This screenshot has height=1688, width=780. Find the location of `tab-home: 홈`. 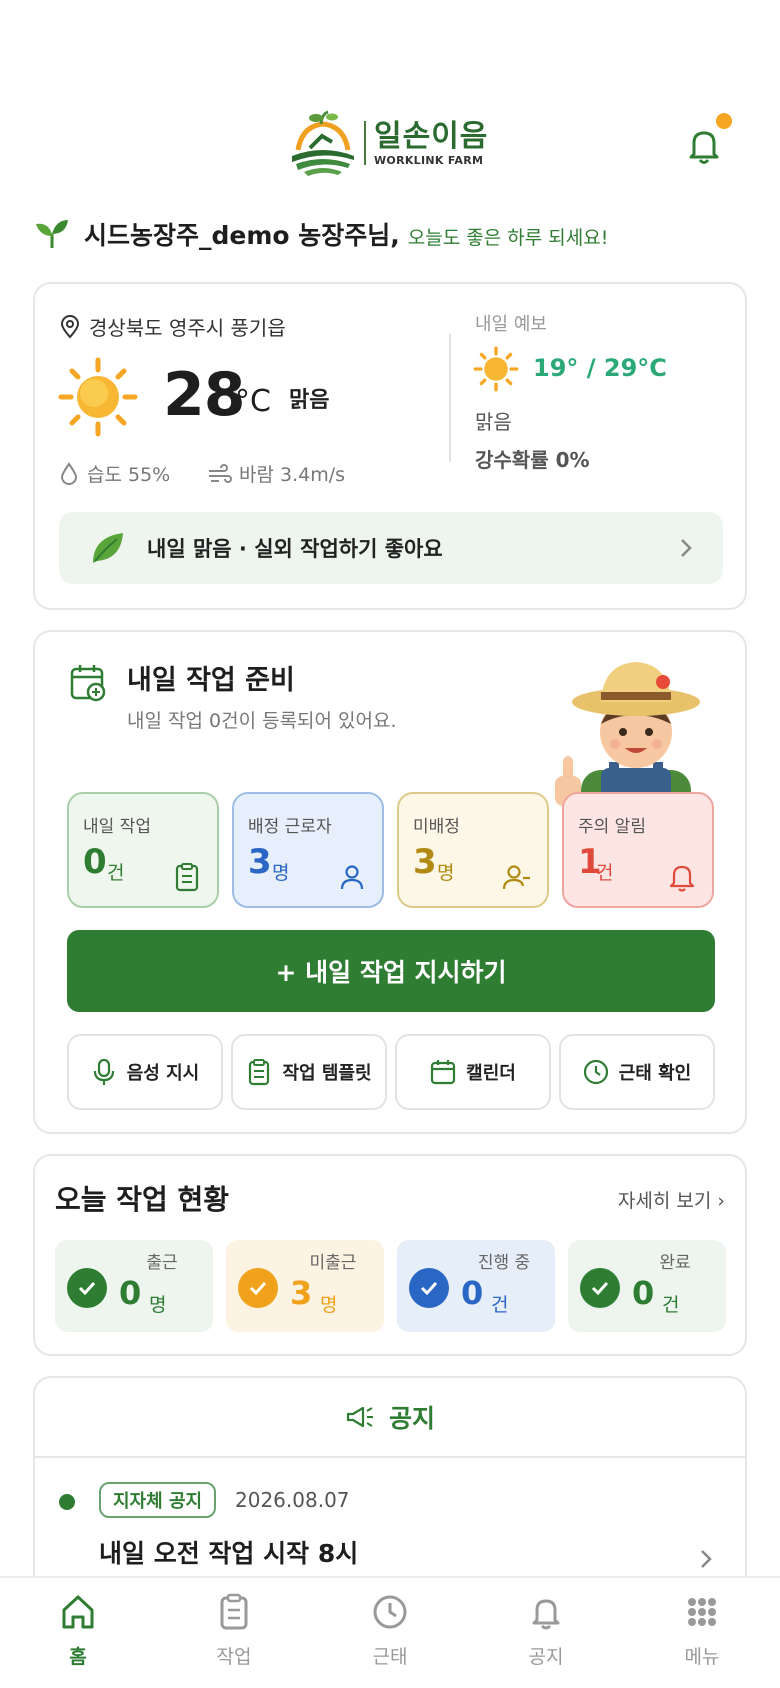

tab-home: 홈 is located at coordinates (78, 1637).